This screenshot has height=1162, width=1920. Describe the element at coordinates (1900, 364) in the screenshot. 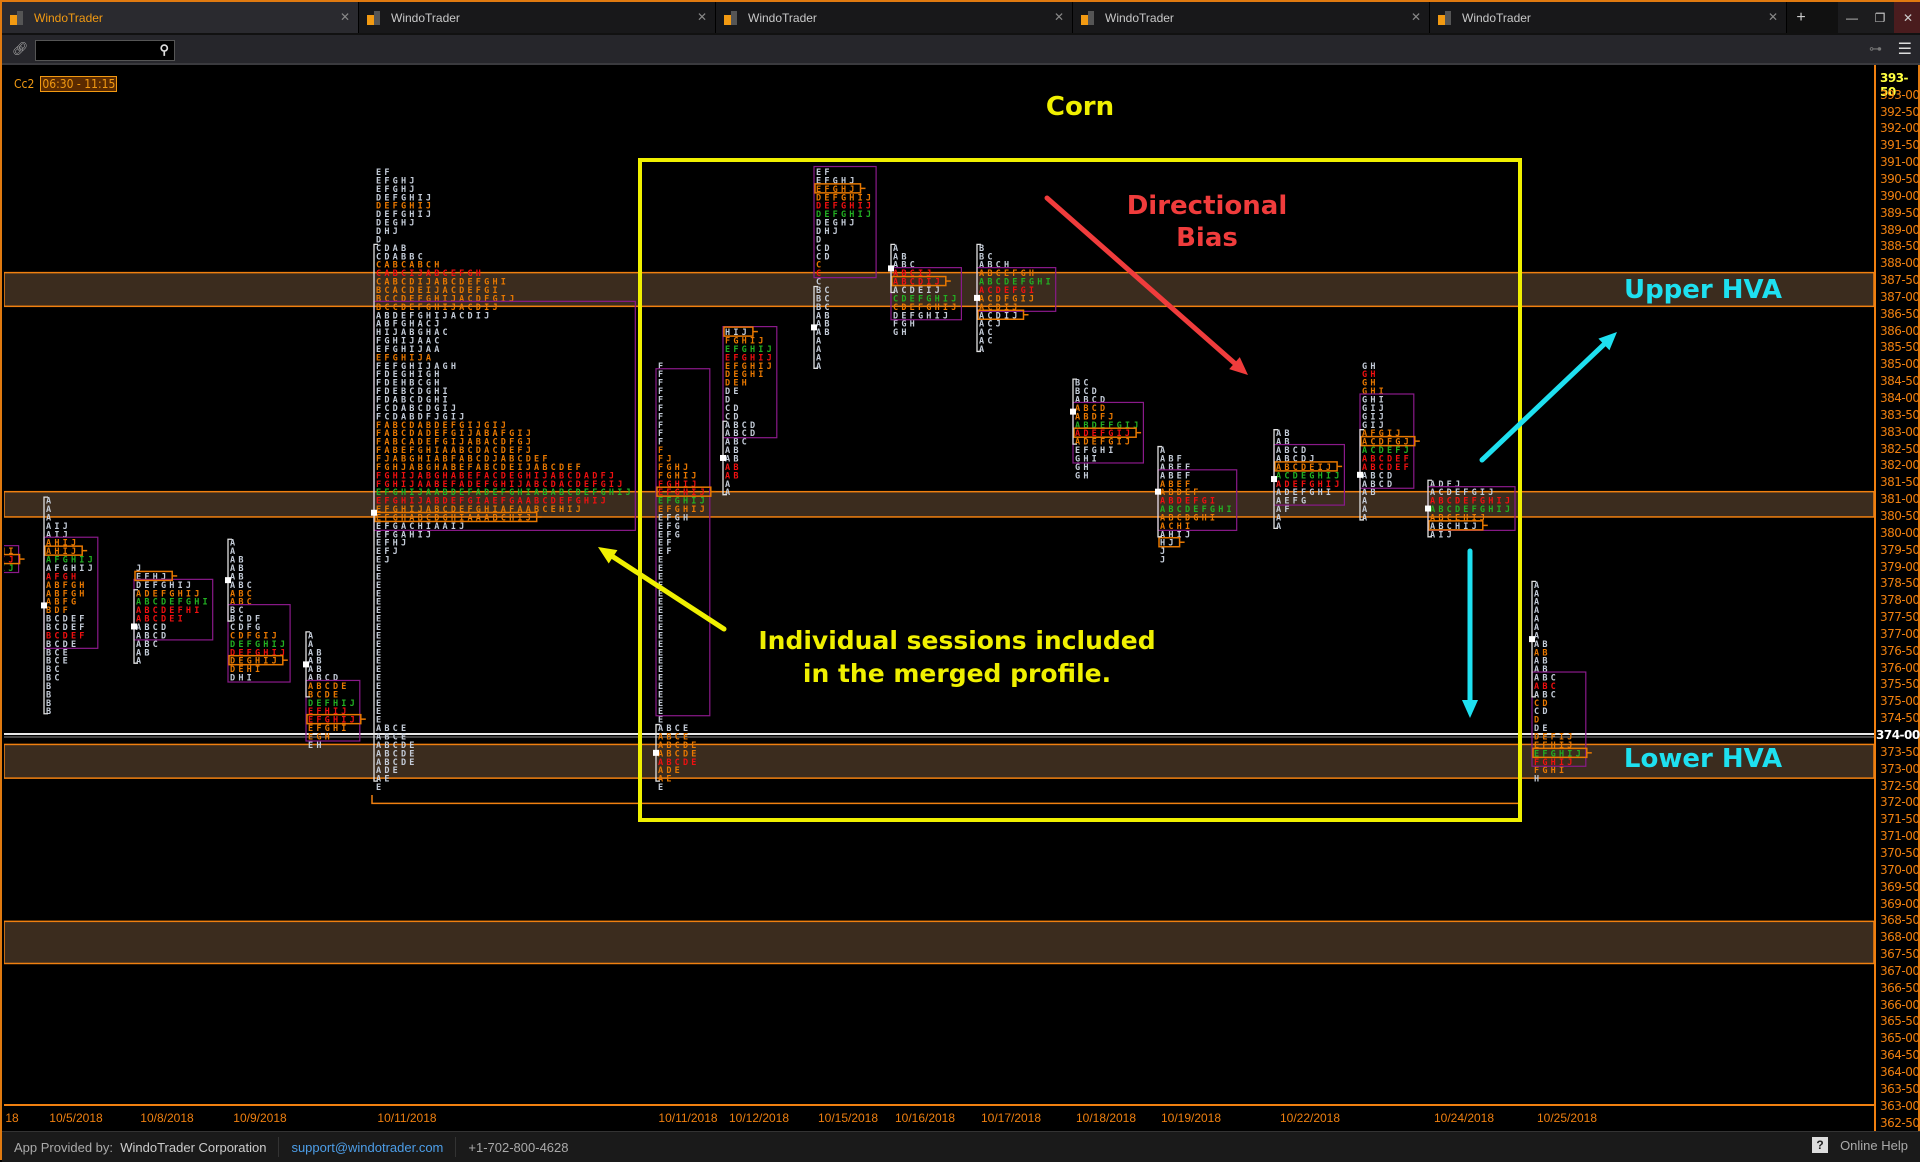

I see `price-tick-label: 385-00` at that location.